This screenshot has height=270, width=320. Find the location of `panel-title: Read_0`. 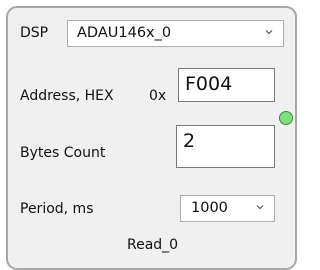

panel-title: Read_0 is located at coordinates (153, 245).